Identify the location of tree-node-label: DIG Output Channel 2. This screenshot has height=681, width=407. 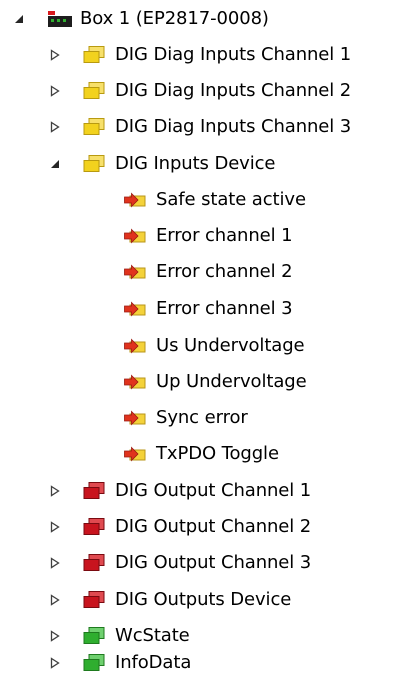
(213, 526).